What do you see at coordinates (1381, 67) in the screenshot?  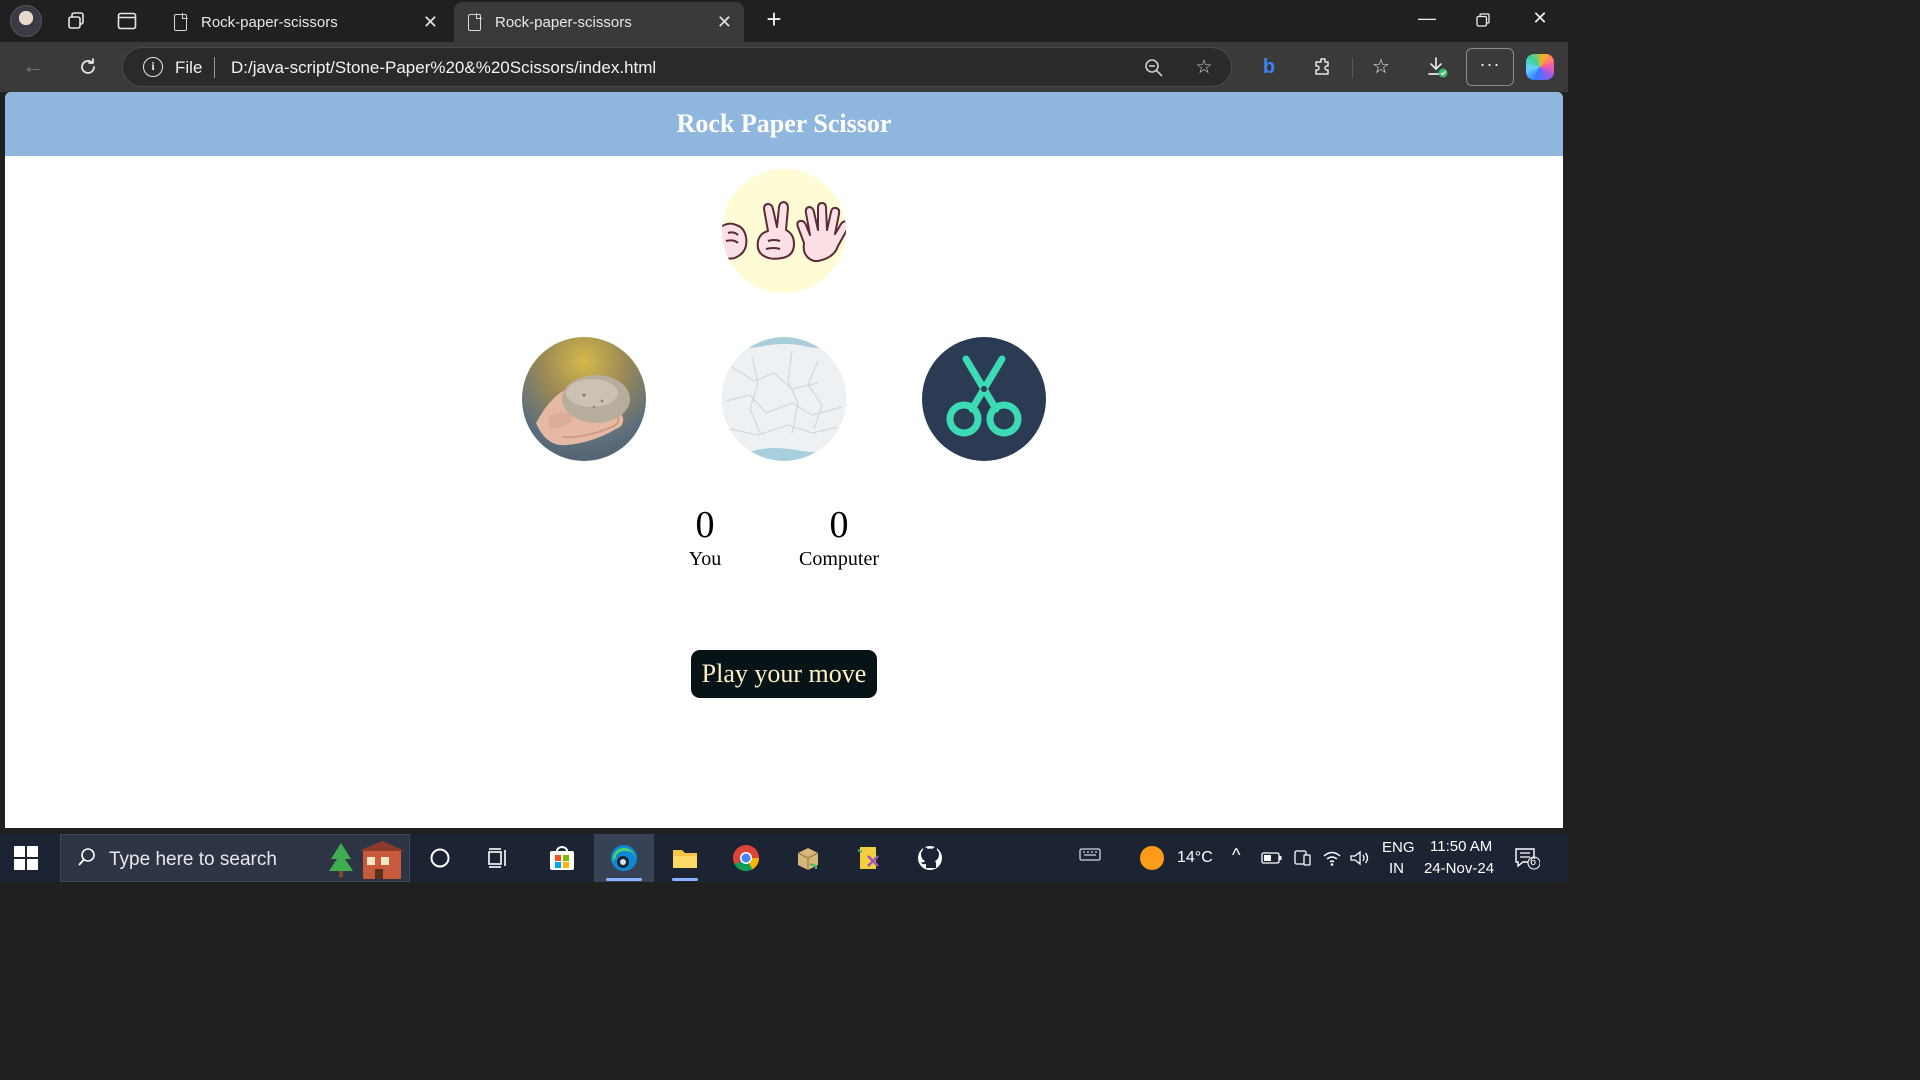 I see `favorites-icon: ☆` at bounding box center [1381, 67].